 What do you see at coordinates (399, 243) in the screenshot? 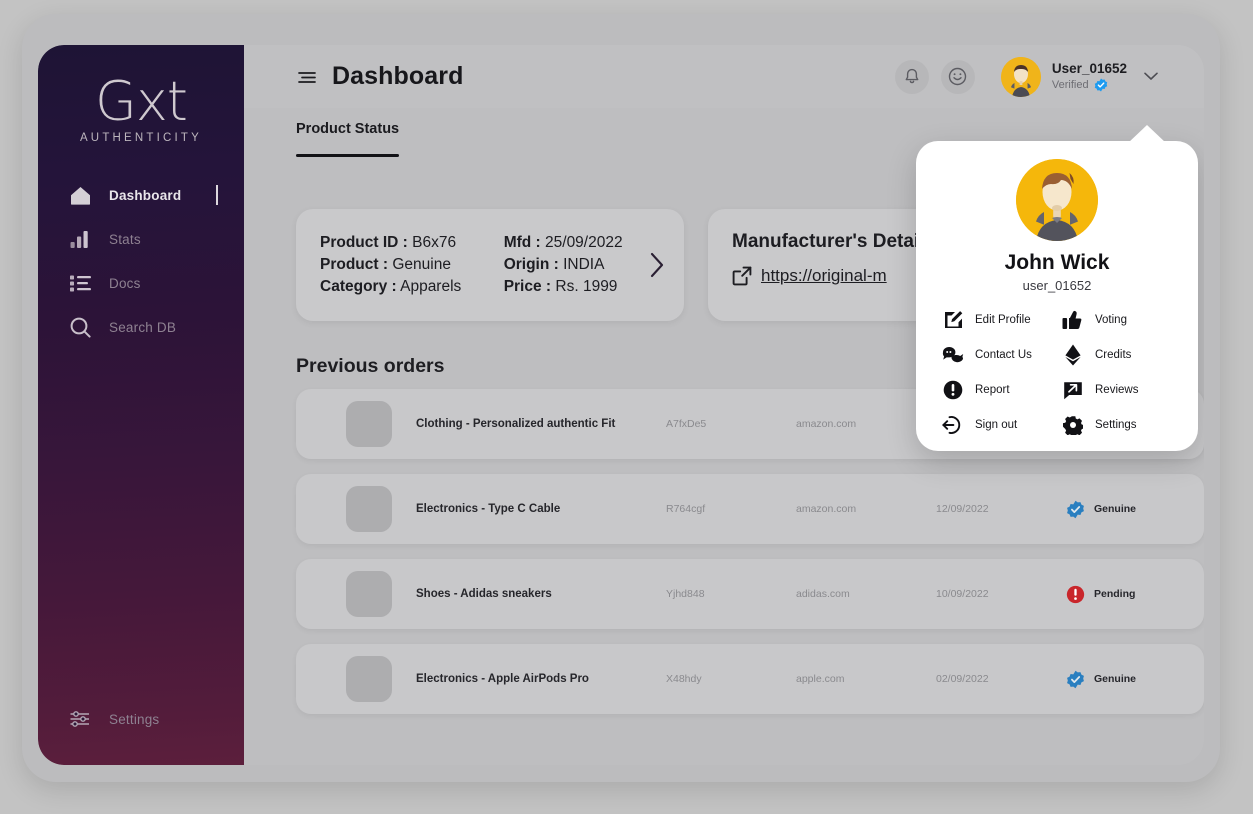
I see `product-id-row: Product ID : B6x76` at bounding box center [399, 243].